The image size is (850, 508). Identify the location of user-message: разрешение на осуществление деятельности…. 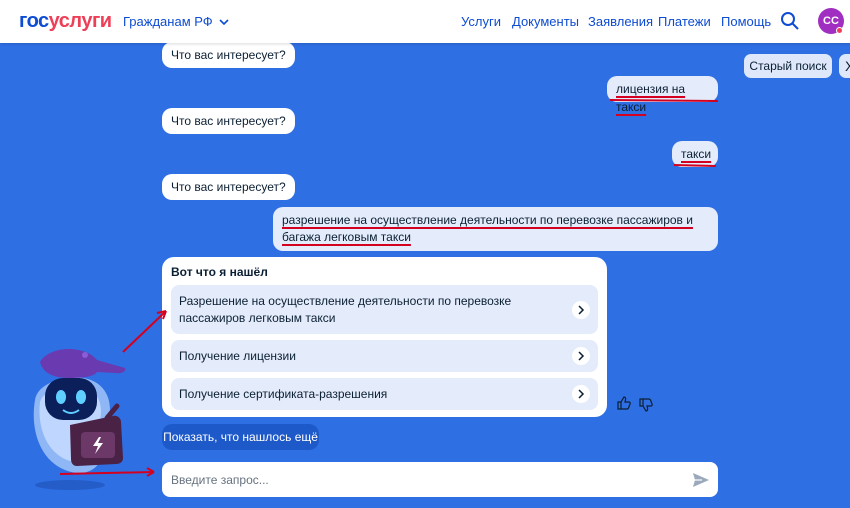
(495, 229).